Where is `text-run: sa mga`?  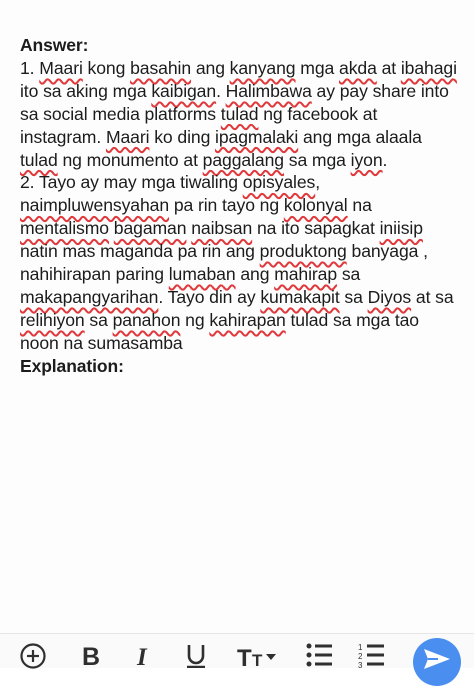
text-run: sa mga is located at coordinates (317, 159).